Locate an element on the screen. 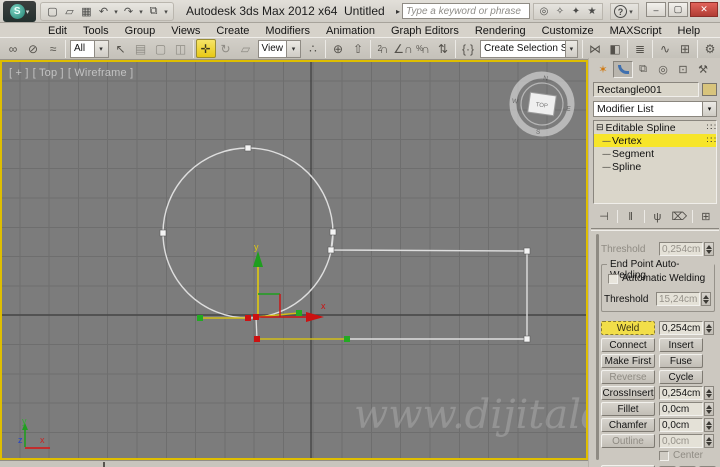  undo-caret-icon: ▾ is located at coordinates (116, 12).